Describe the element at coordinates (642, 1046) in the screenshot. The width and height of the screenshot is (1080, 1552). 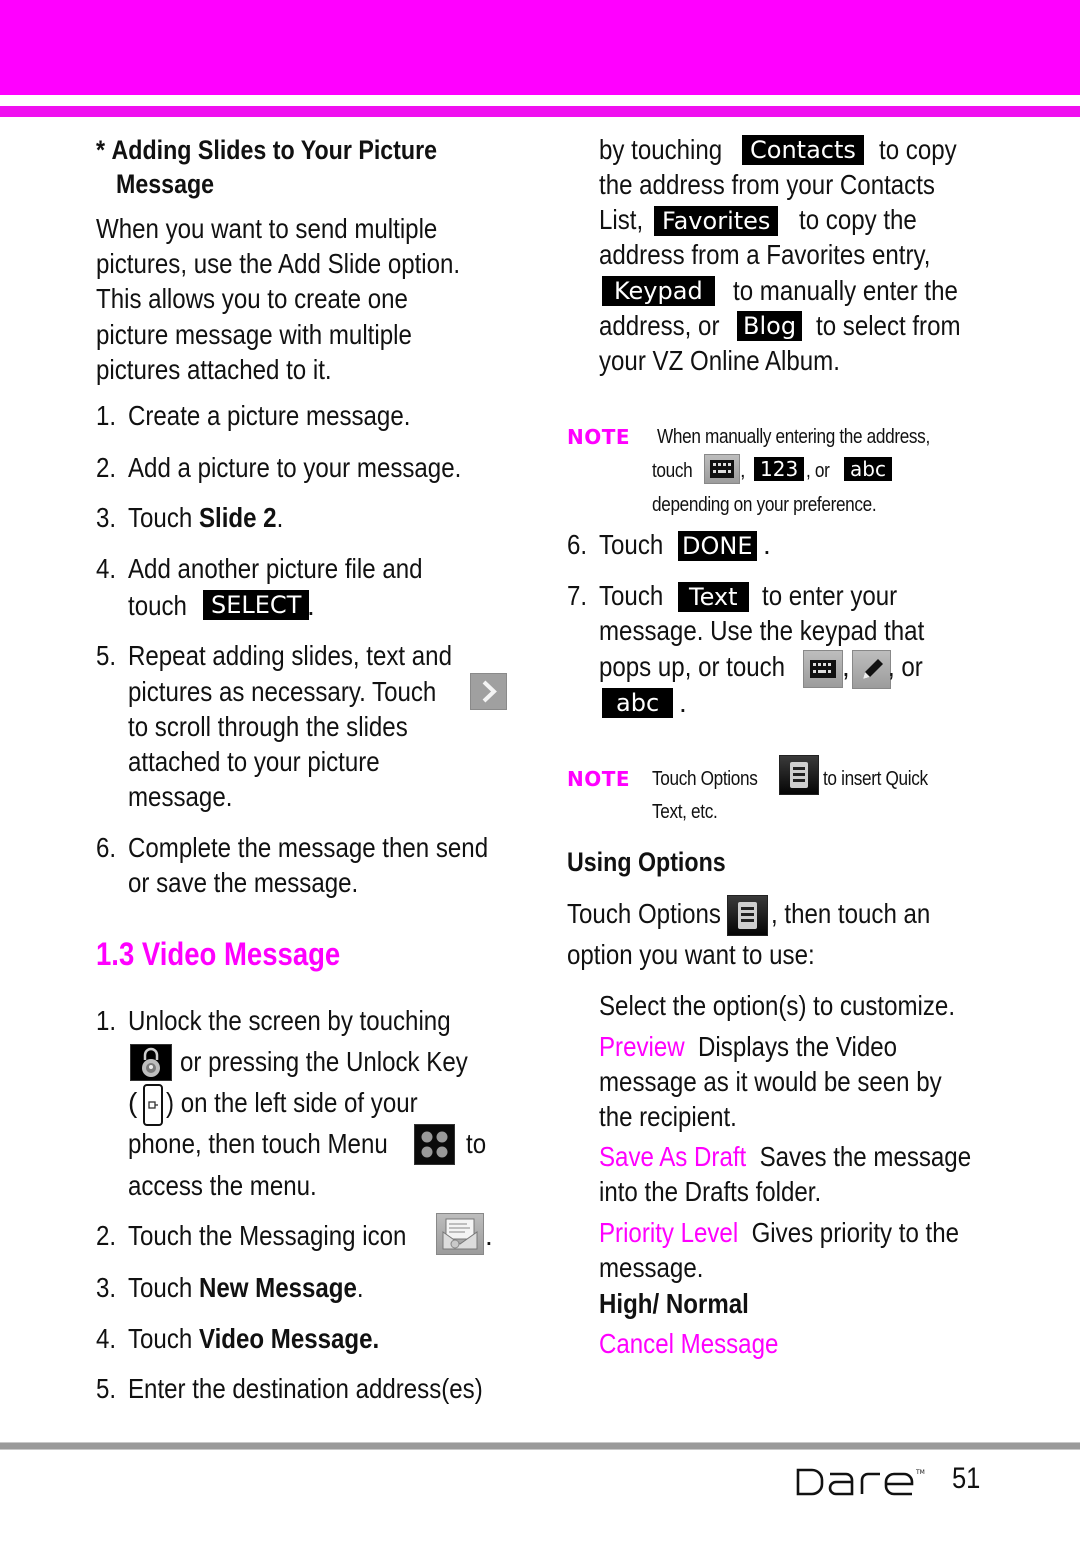
I see `option-name: Preview` at that location.